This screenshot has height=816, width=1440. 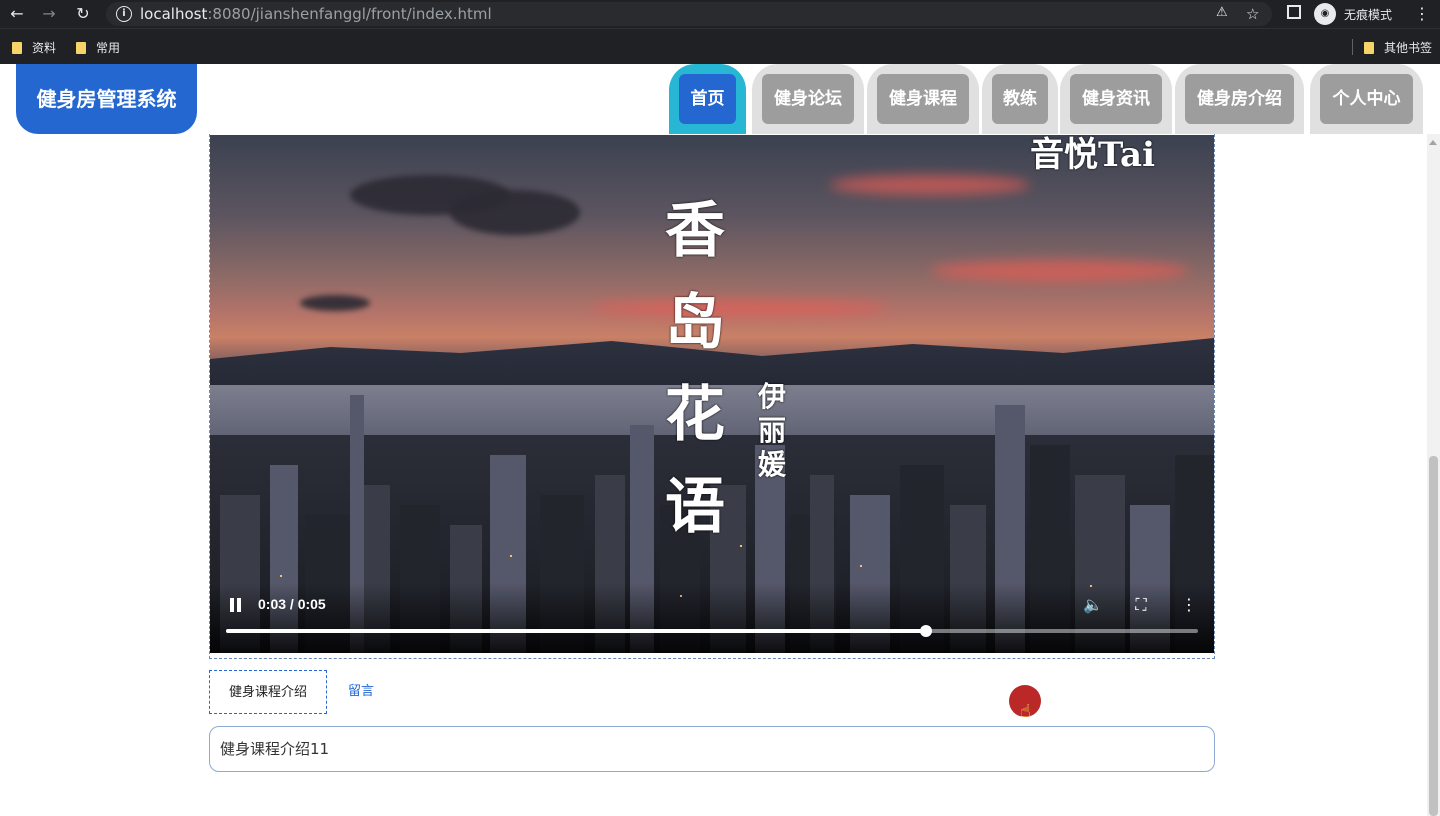 What do you see at coordinates (1398, 47) in the screenshot?
I see `other-bookmarks: 其他书签` at bounding box center [1398, 47].